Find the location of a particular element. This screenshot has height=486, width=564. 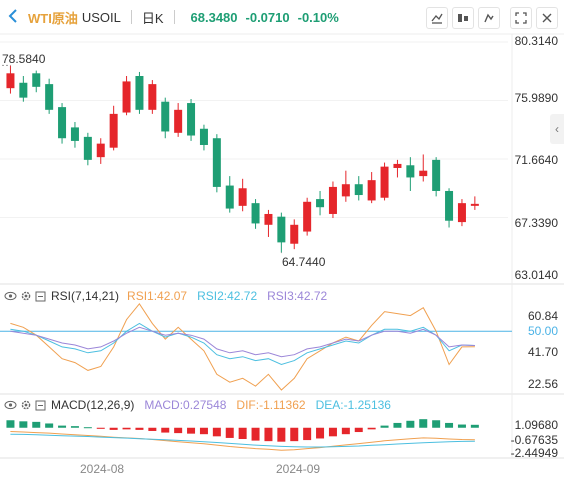

rsi-y-tick: 60.84 is located at coordinates (542, 316).